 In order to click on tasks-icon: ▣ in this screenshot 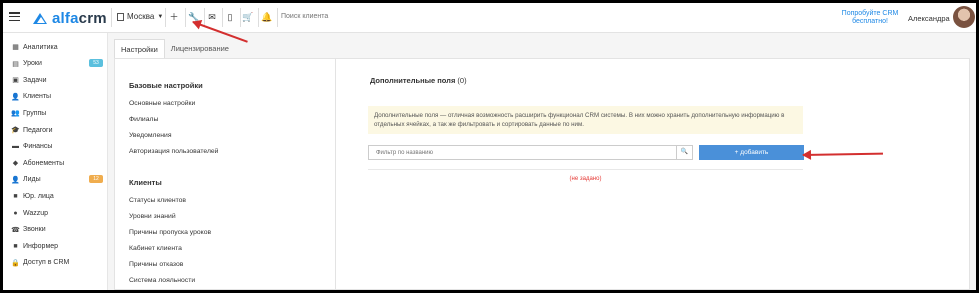, I will do `click(15, 81)`.